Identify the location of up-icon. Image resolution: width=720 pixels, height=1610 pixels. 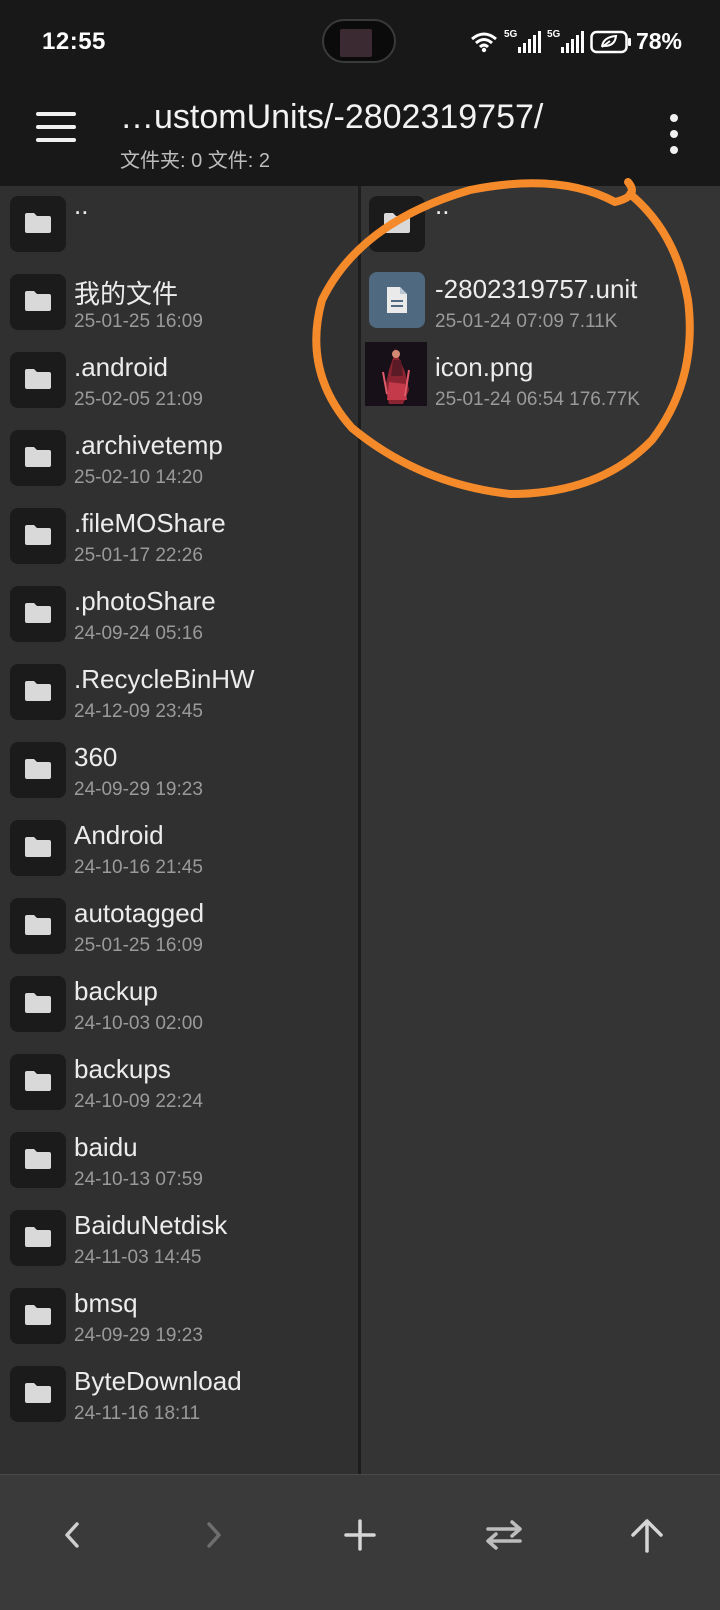
(647, 1535).